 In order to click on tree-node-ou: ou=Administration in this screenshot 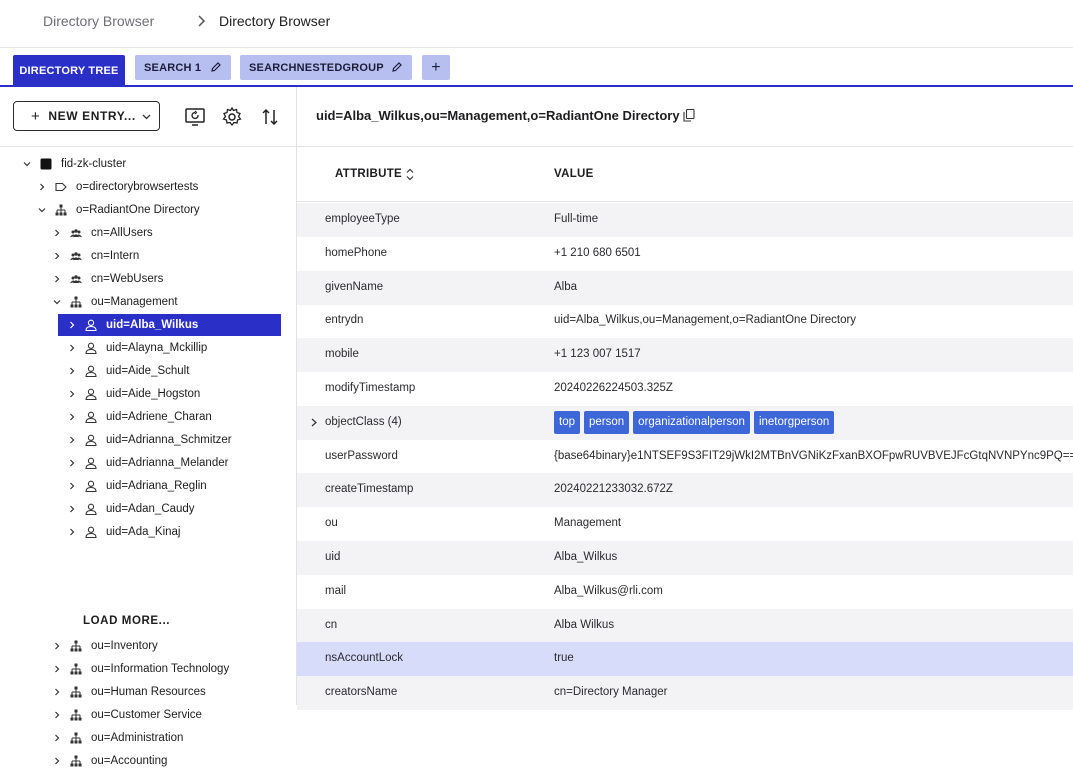, I will do `click(117, 738)`.